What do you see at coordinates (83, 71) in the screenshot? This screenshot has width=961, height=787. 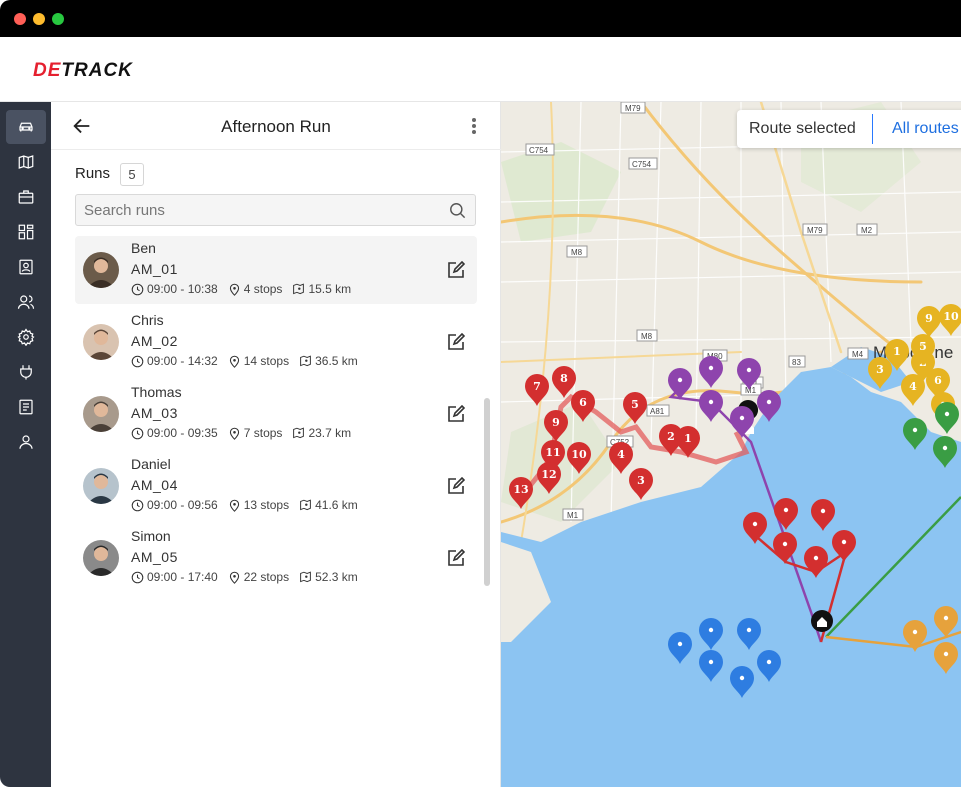 I see `detrack-logo: DETRACK` at bounding box center [83, 71].